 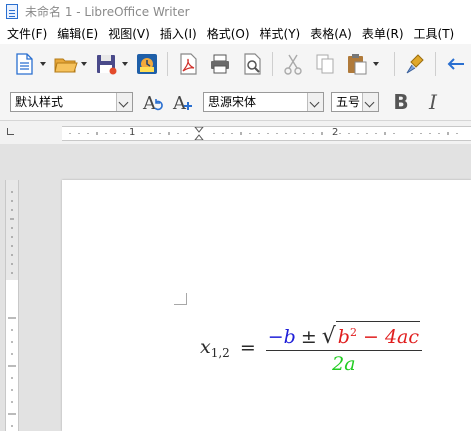 I want to click on export-directly-icon, so click(x=147, y=64).